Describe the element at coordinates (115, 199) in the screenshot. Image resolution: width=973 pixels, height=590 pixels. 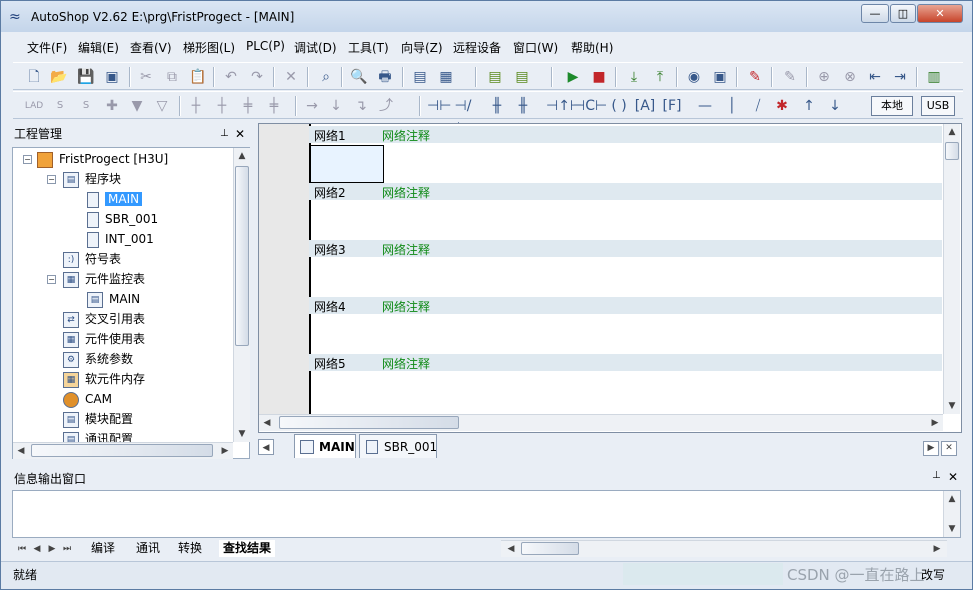
I see `tree-main: MAIN` at that location.